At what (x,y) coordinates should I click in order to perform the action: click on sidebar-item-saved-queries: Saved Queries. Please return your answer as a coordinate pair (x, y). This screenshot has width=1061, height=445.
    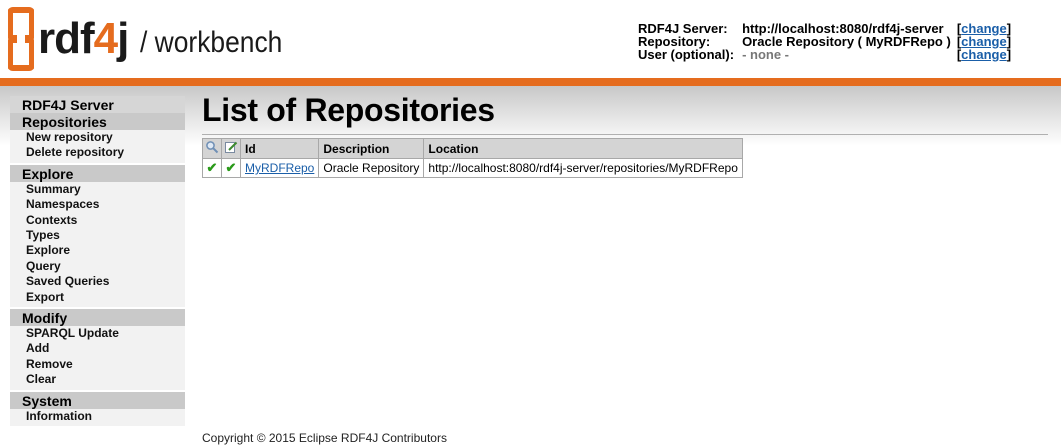
    Looking at the image, I should click on (97, 281).